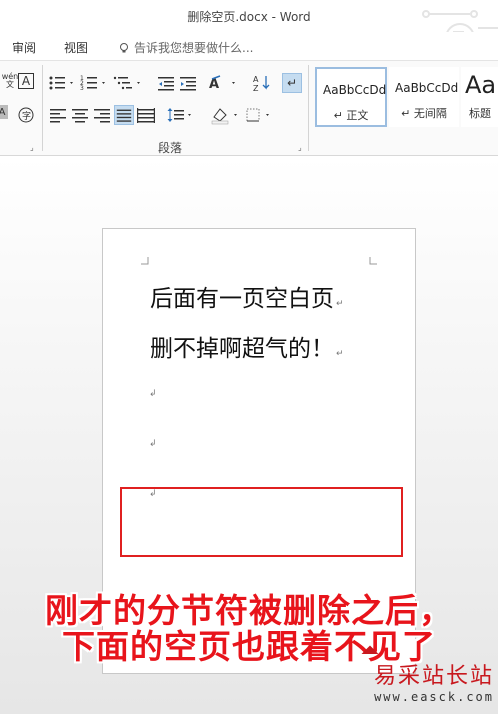 This screenshot has width=498, height=714. What do you see at coordinates (76, 47) in the screenshot?
I see `tab-view: 视图` at bounding box center [76, 47].